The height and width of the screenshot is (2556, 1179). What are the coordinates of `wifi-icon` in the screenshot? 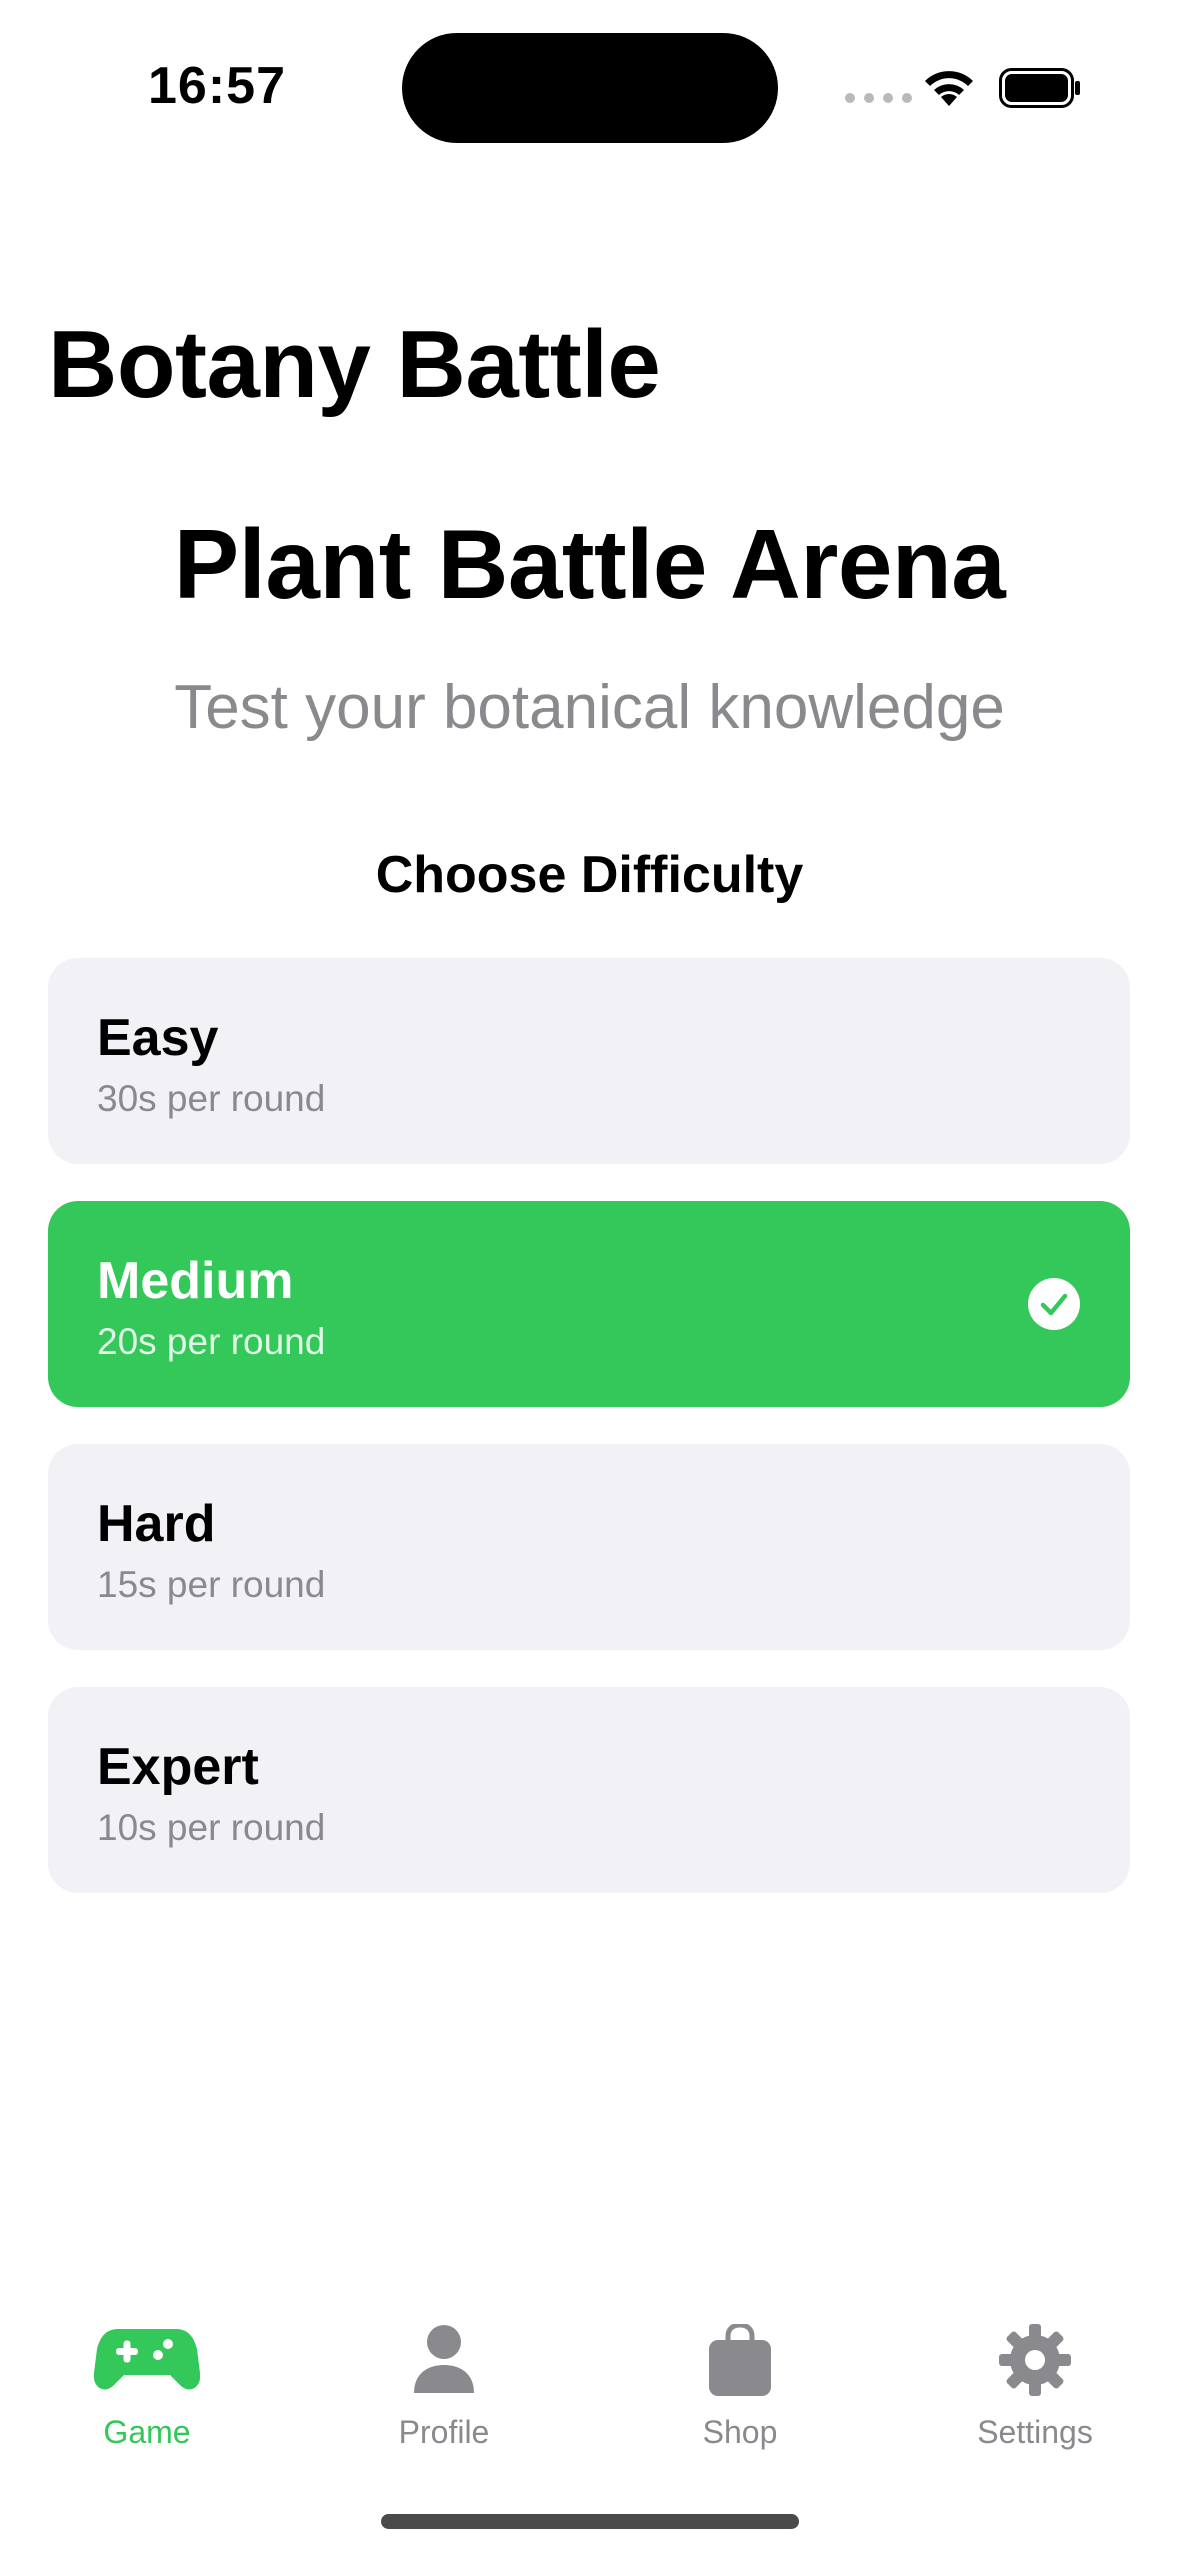 It's located at (949, 88).